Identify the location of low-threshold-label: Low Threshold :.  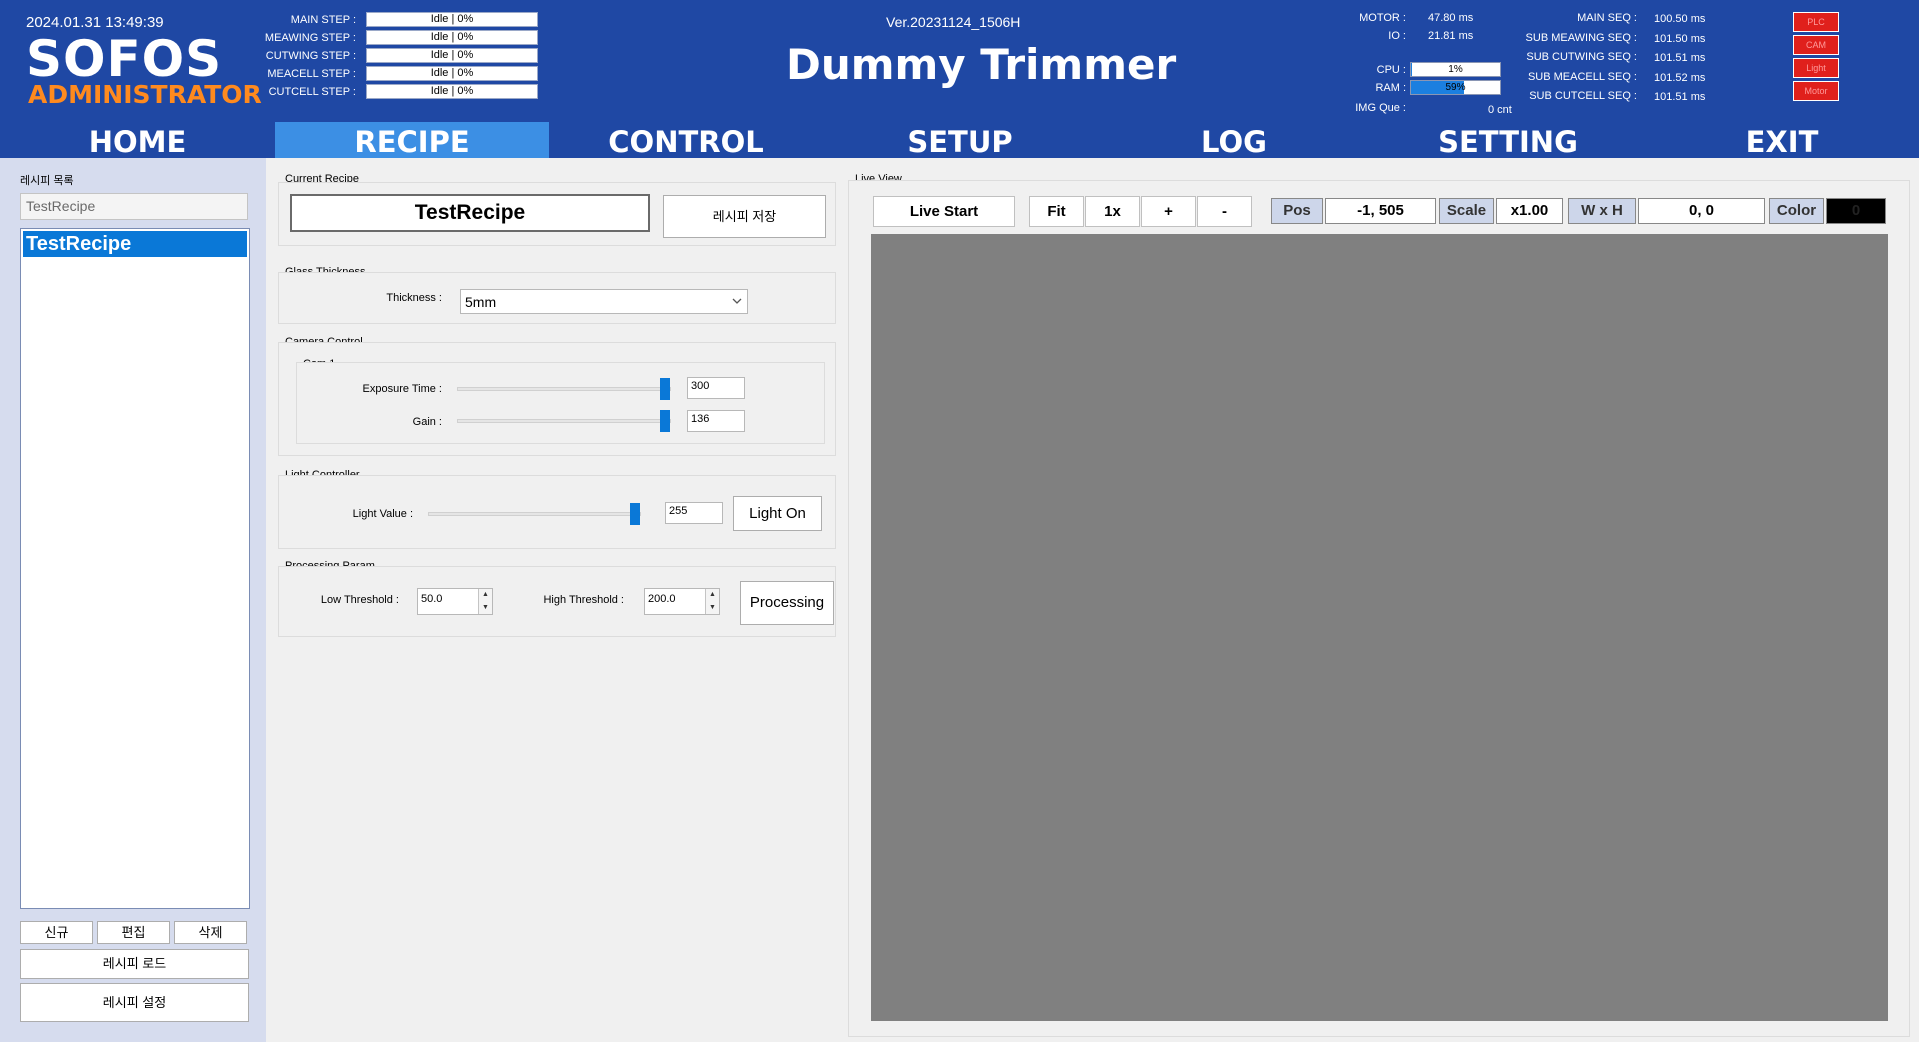
(359, 600).